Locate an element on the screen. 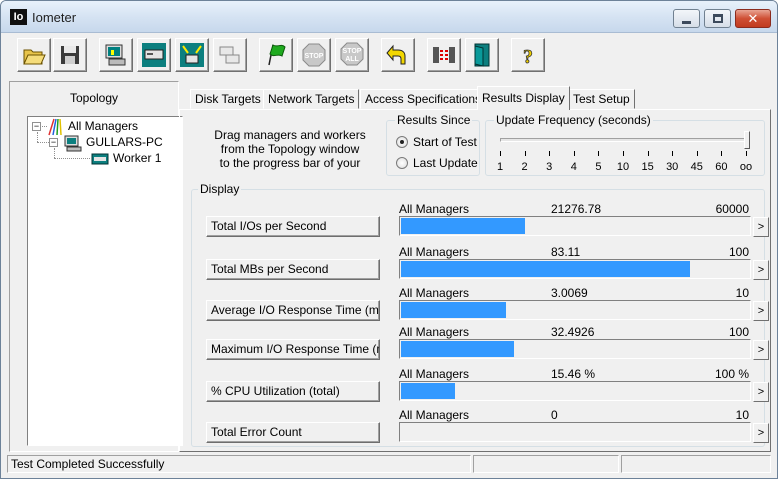 This screenshot has height=479, width=778. title-bar: Io Iometer ✕ is located at coordinates (389, 17).